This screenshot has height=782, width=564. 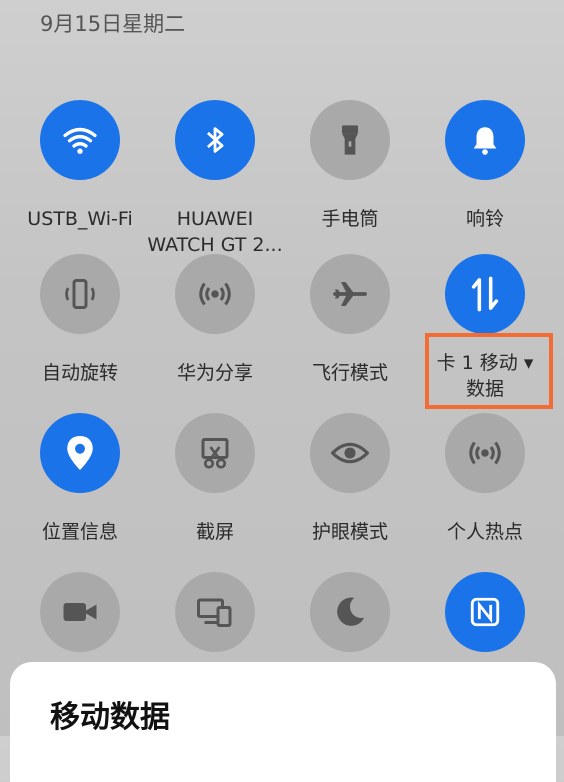 I want to click on multi-device-toggle, so click(x=215, y=612).